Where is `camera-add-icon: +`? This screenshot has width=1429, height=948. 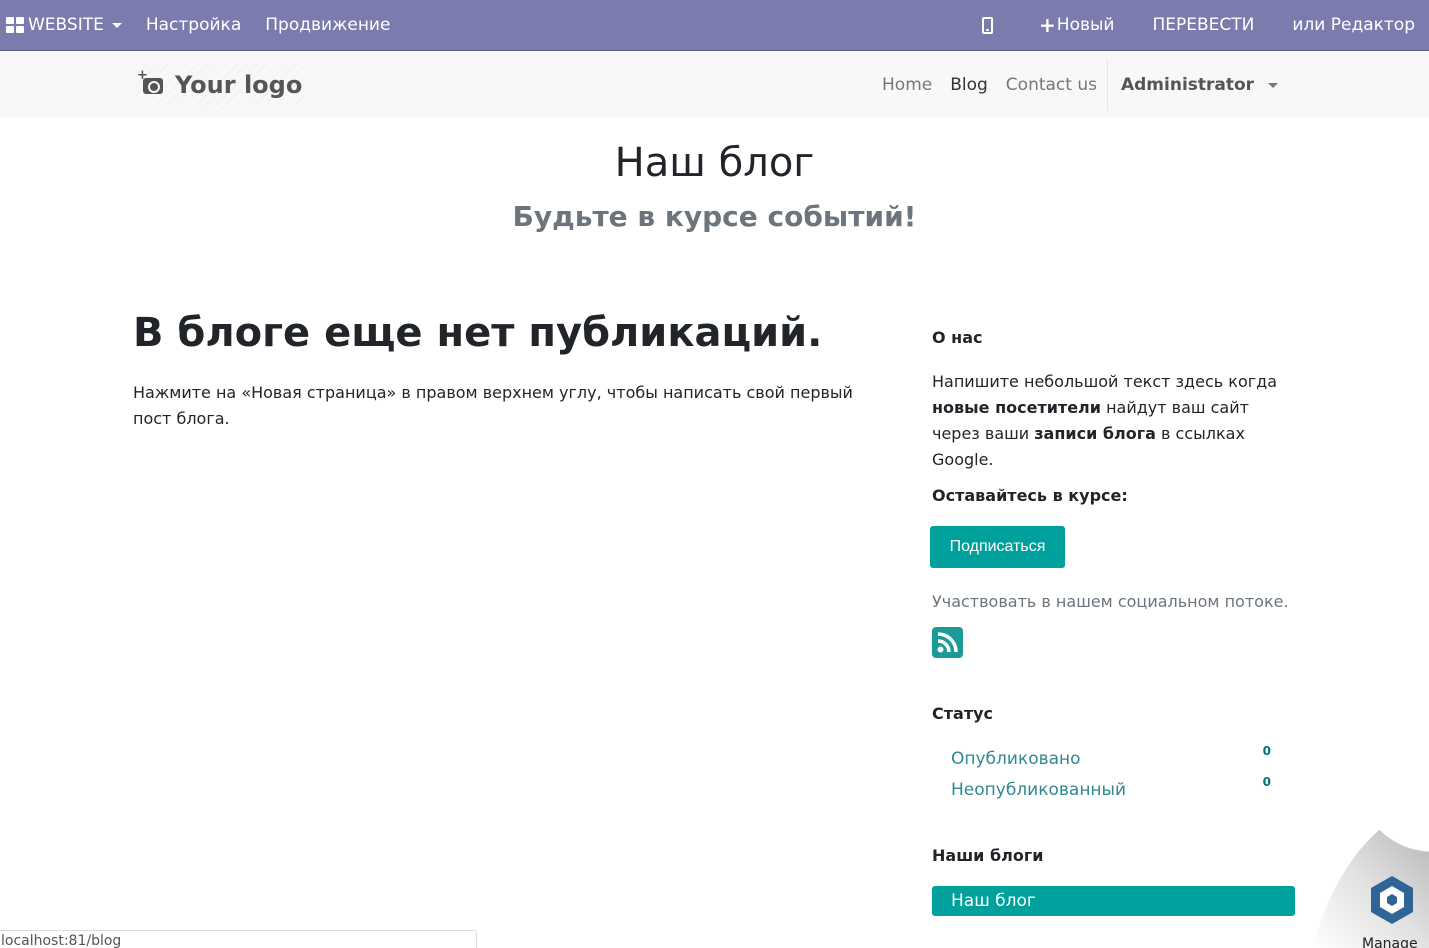 camera-add-icon: + is located at coordinates (150, 81).